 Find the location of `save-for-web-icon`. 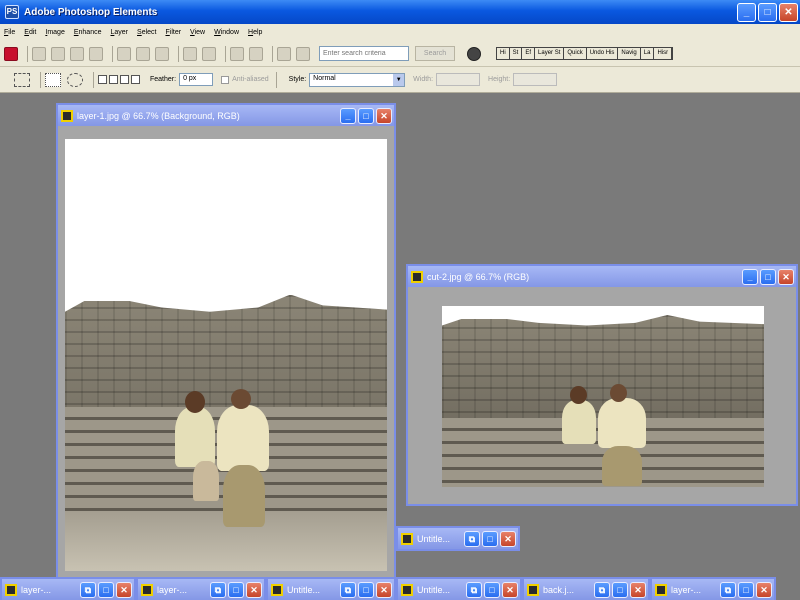

save-for-web-icon is located at coordinates (143, 53).